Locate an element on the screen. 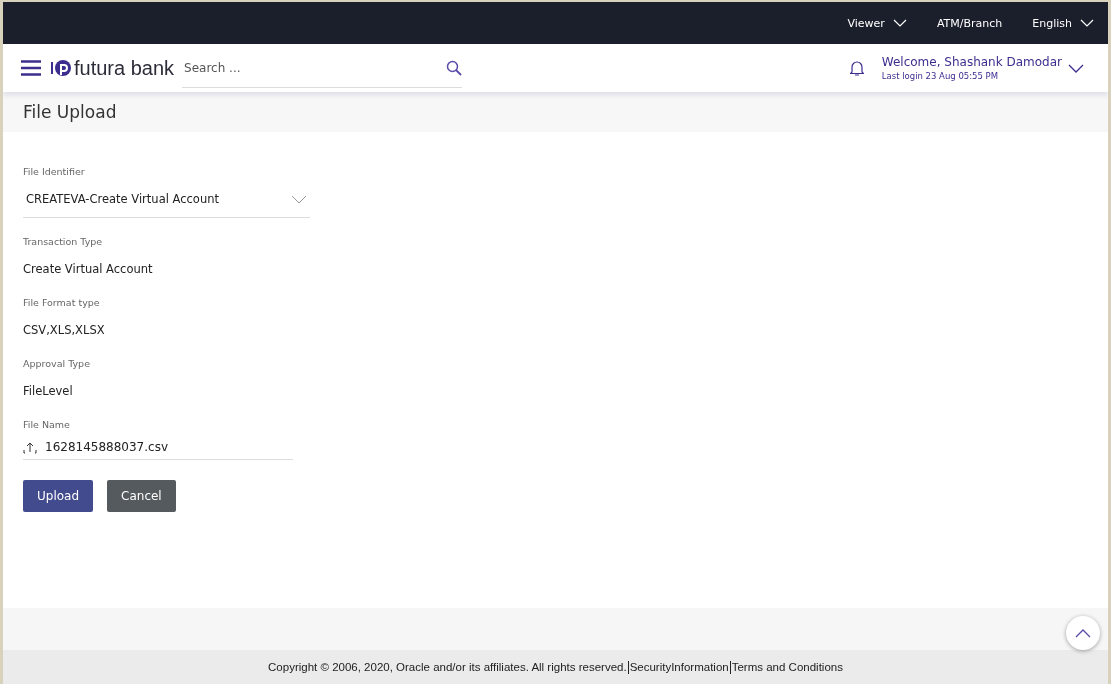 The height and width of the screenshot is (684, 1111). welcome-text: Welcome, Shashank Damodar is located at coordinates (971, 62).